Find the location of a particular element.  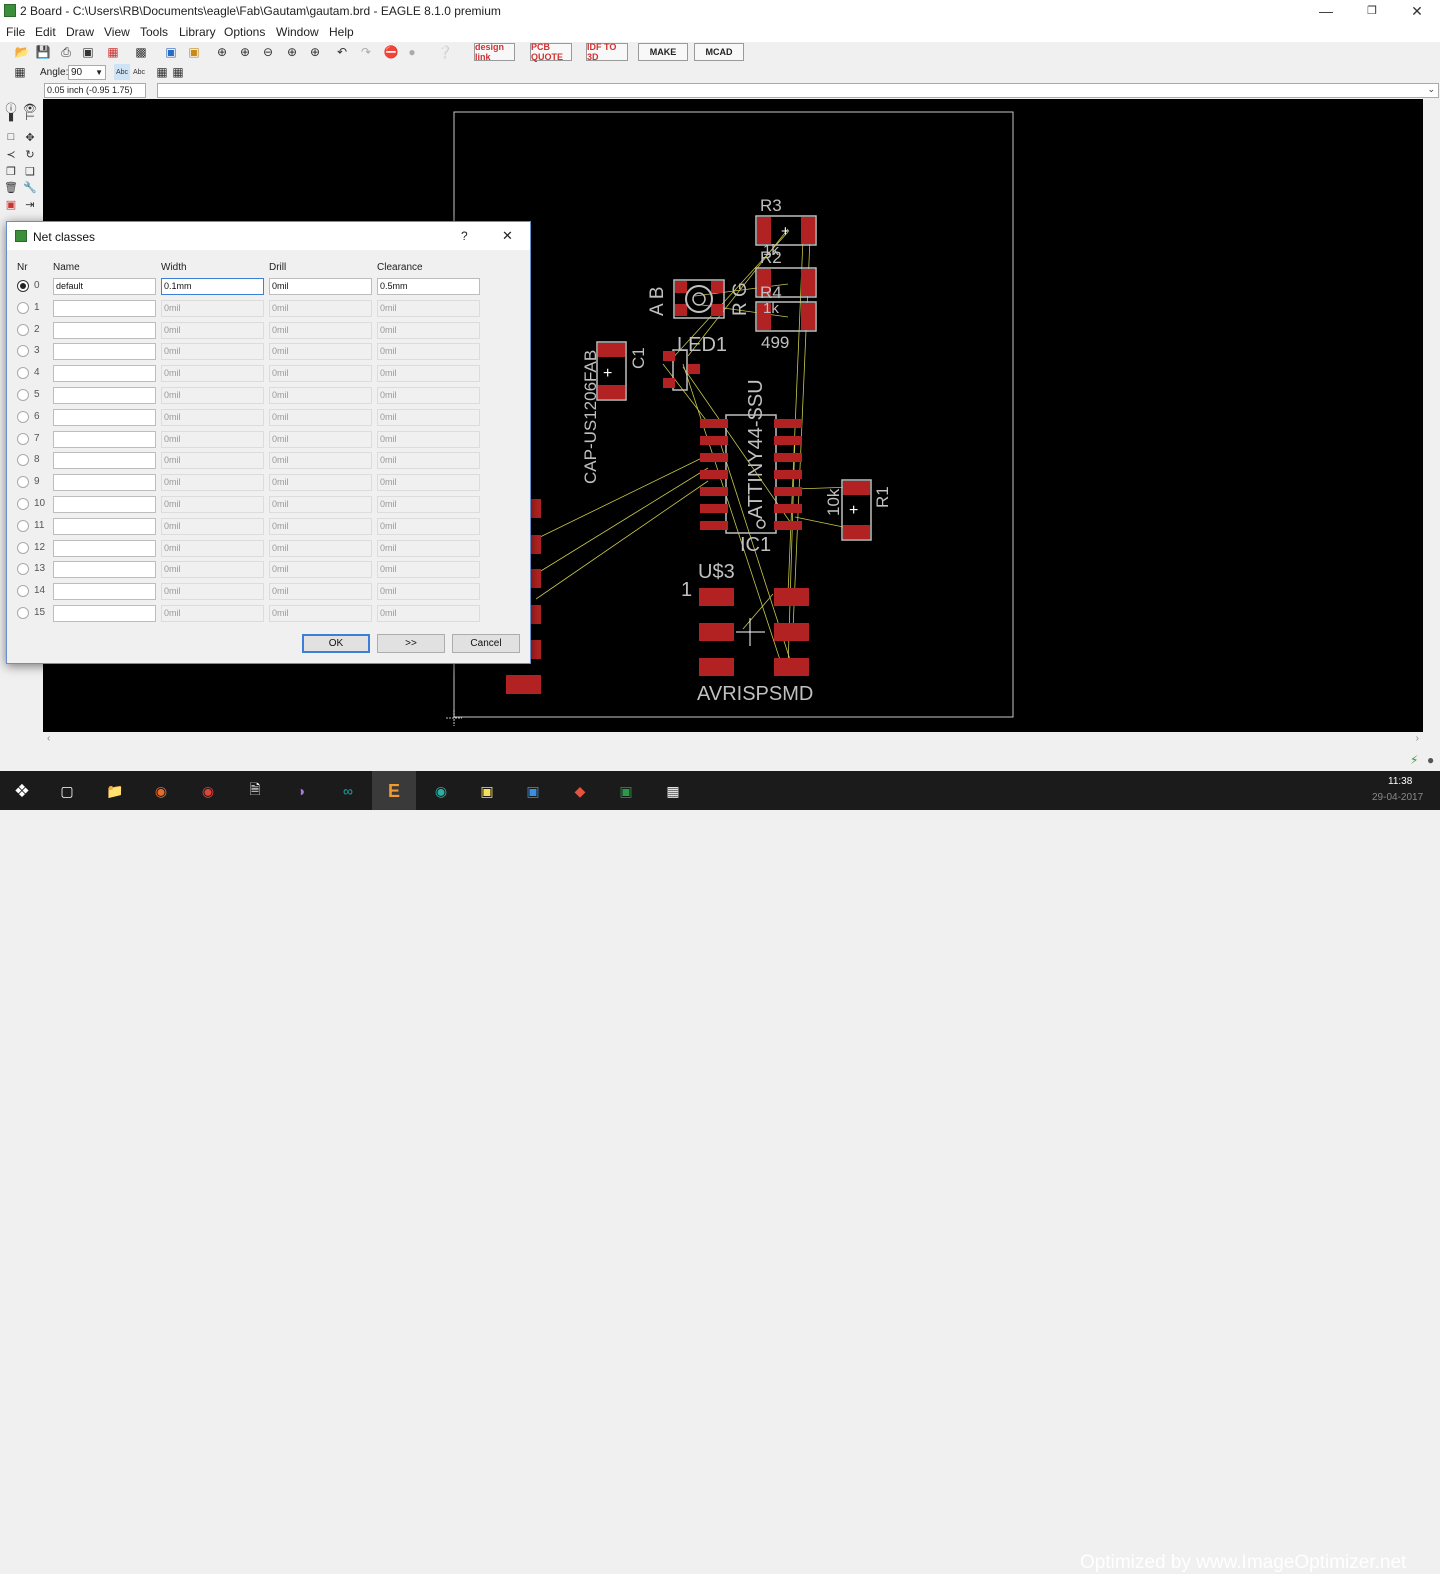

help-icon: ❔ is located at coordinates (445, 52).